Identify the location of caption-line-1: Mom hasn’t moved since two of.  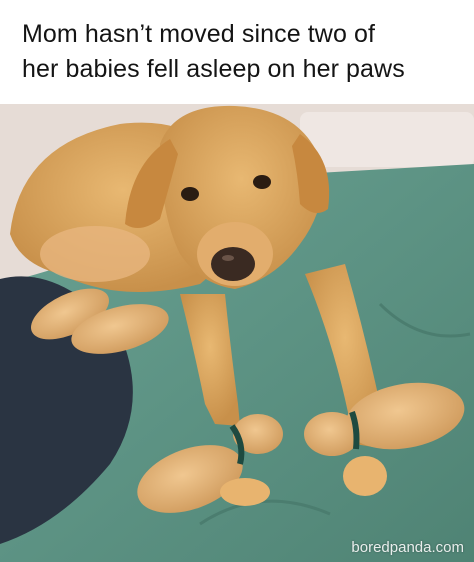
(199, 34).